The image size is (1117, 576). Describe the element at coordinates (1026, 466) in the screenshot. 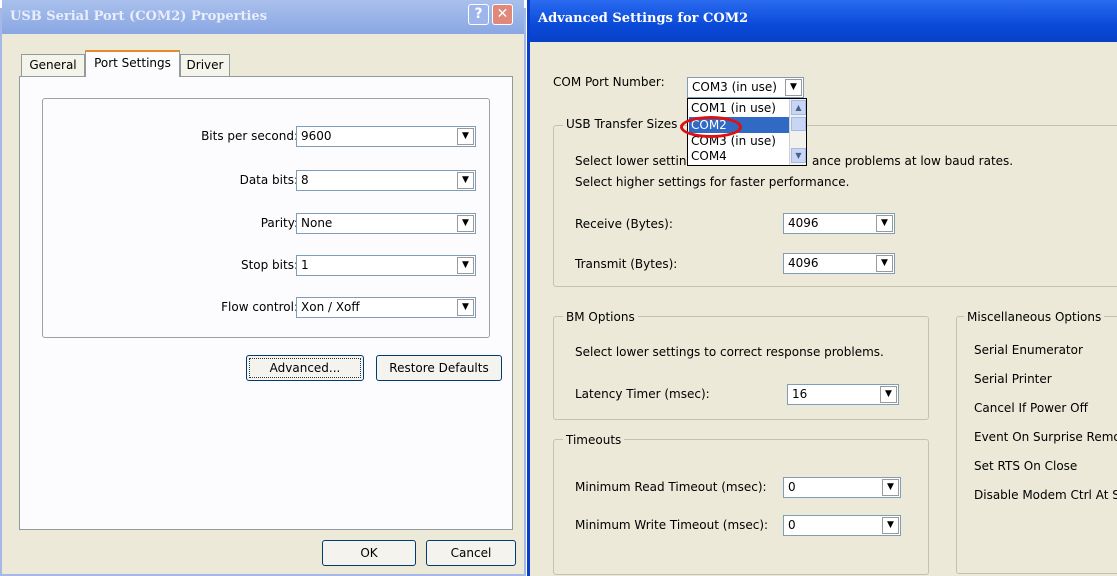

I see `misc-set-rts-on-close: Set RTS On Close` at that location.